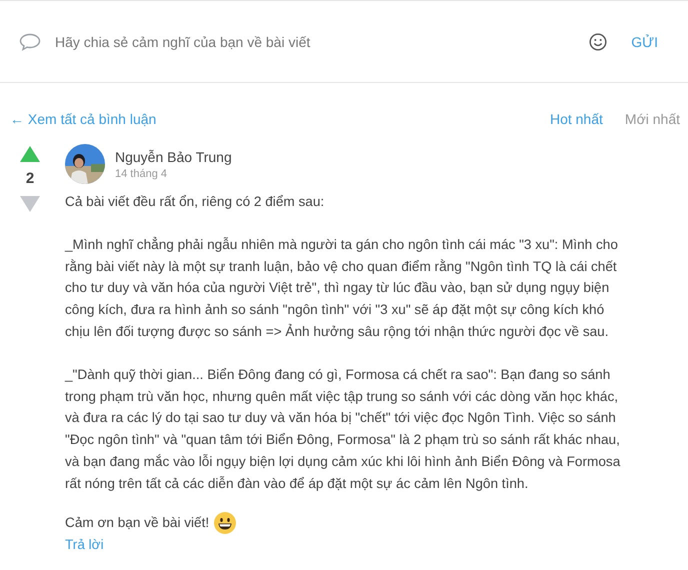  I want to click on smiley-icon, so click(598, 41).